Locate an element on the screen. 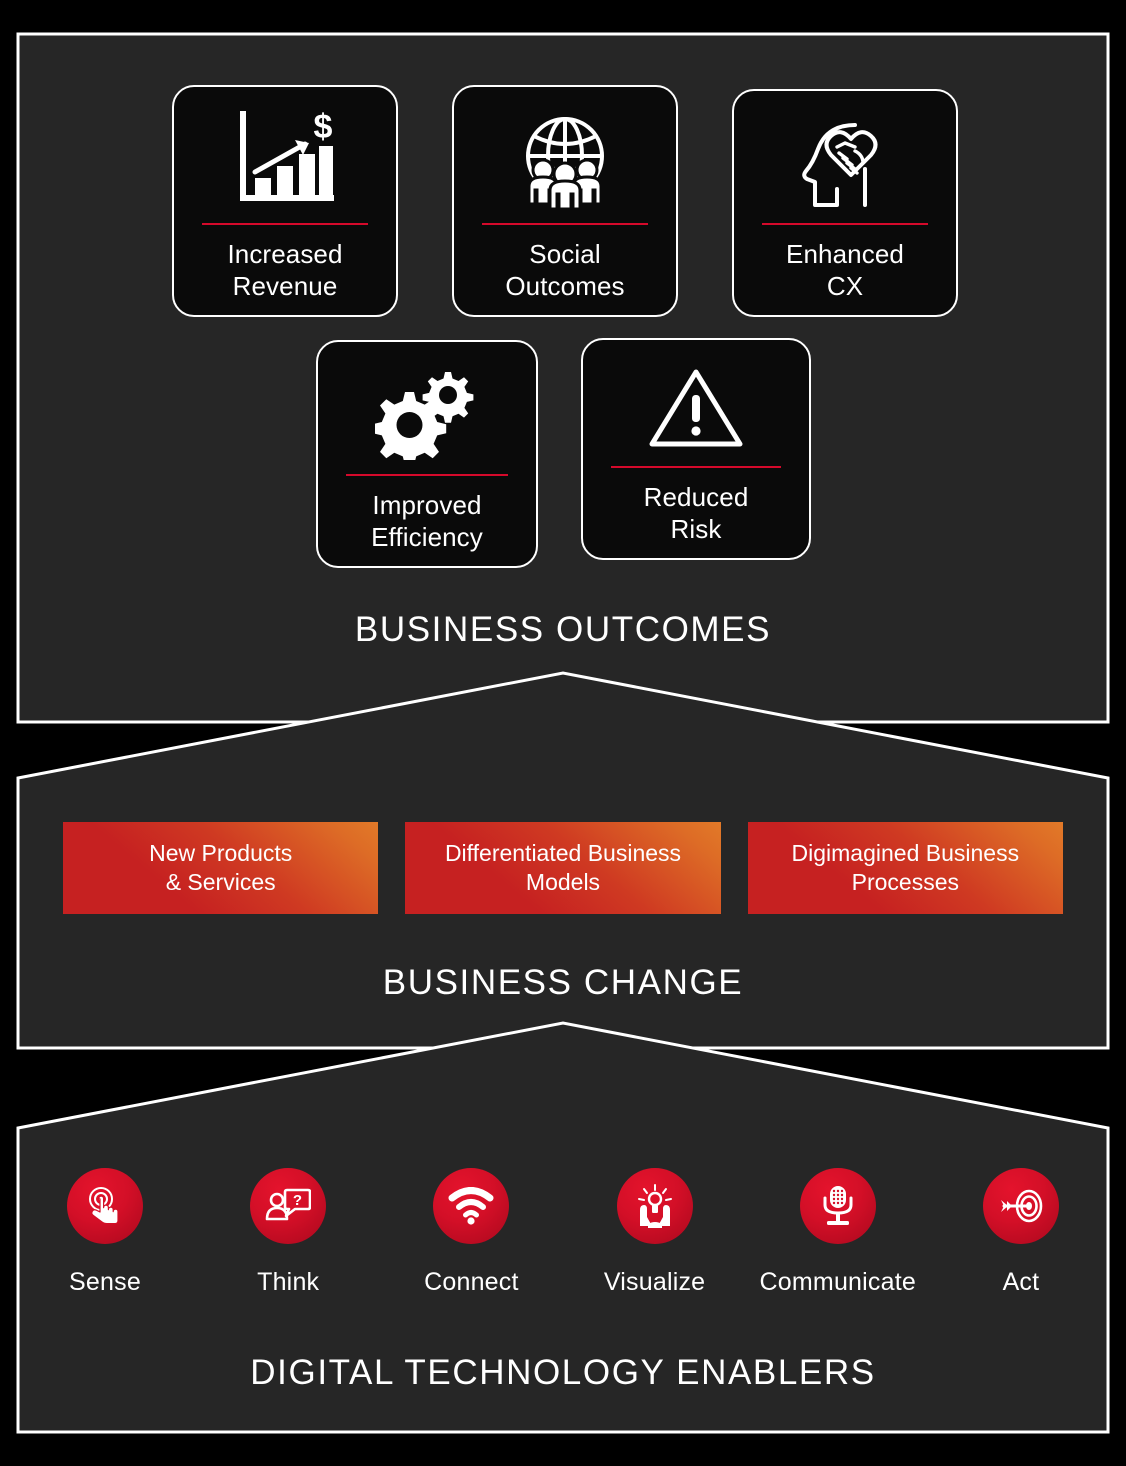  outcome-card-label: Reduced Risk is located at coordinates (696, 514).